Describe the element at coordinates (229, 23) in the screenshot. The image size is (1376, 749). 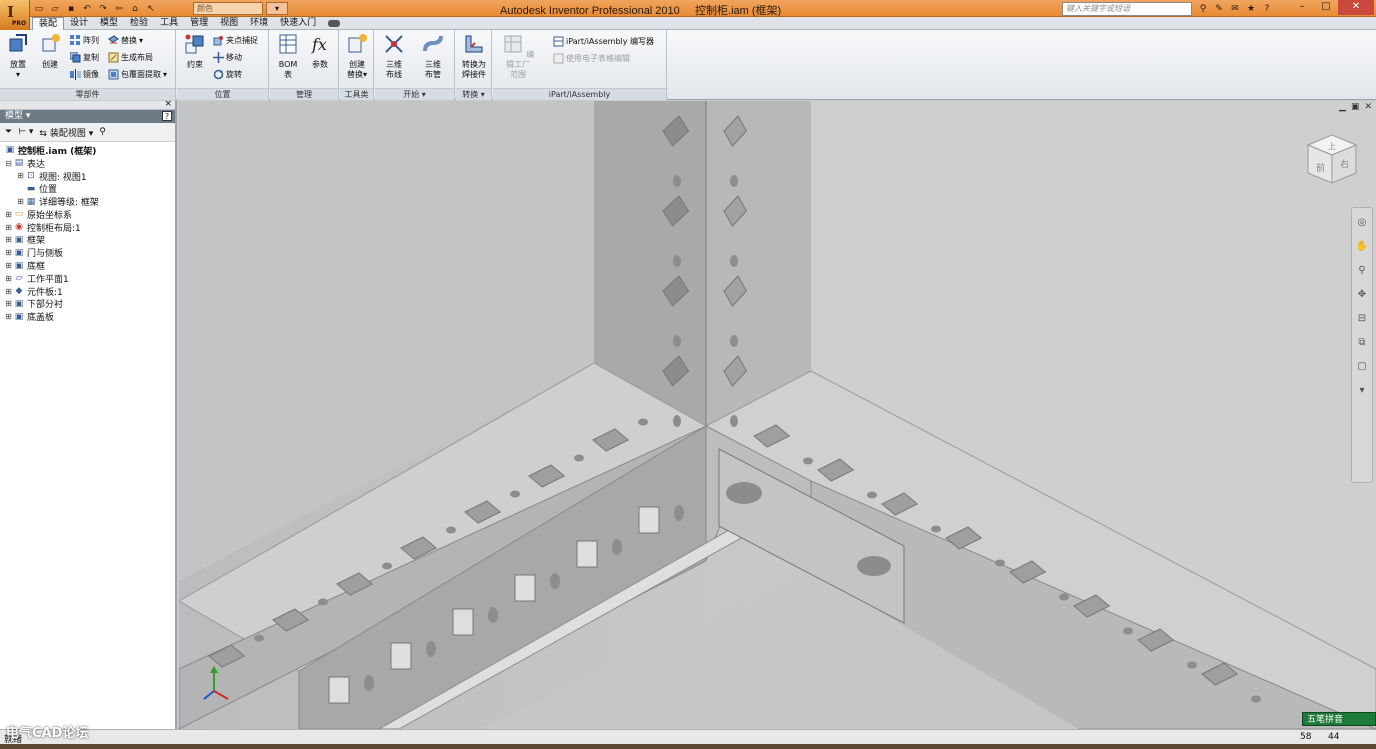
I see `tab-view: 视图` at that location.